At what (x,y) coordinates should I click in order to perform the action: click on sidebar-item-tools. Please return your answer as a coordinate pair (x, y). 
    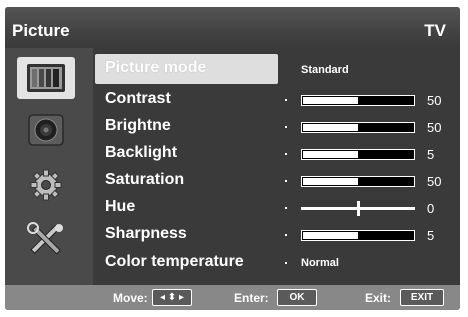
    Looking at the image, I should click on (46, 239).